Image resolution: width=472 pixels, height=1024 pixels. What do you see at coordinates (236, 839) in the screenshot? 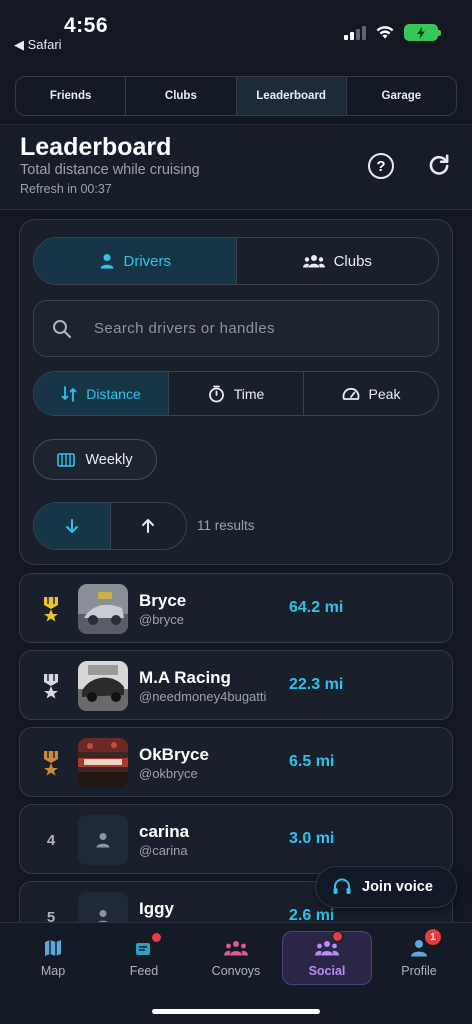
I see `leaderboard-row: 4 carina @carina 3.0 mi` at bounding box center [236, 839].